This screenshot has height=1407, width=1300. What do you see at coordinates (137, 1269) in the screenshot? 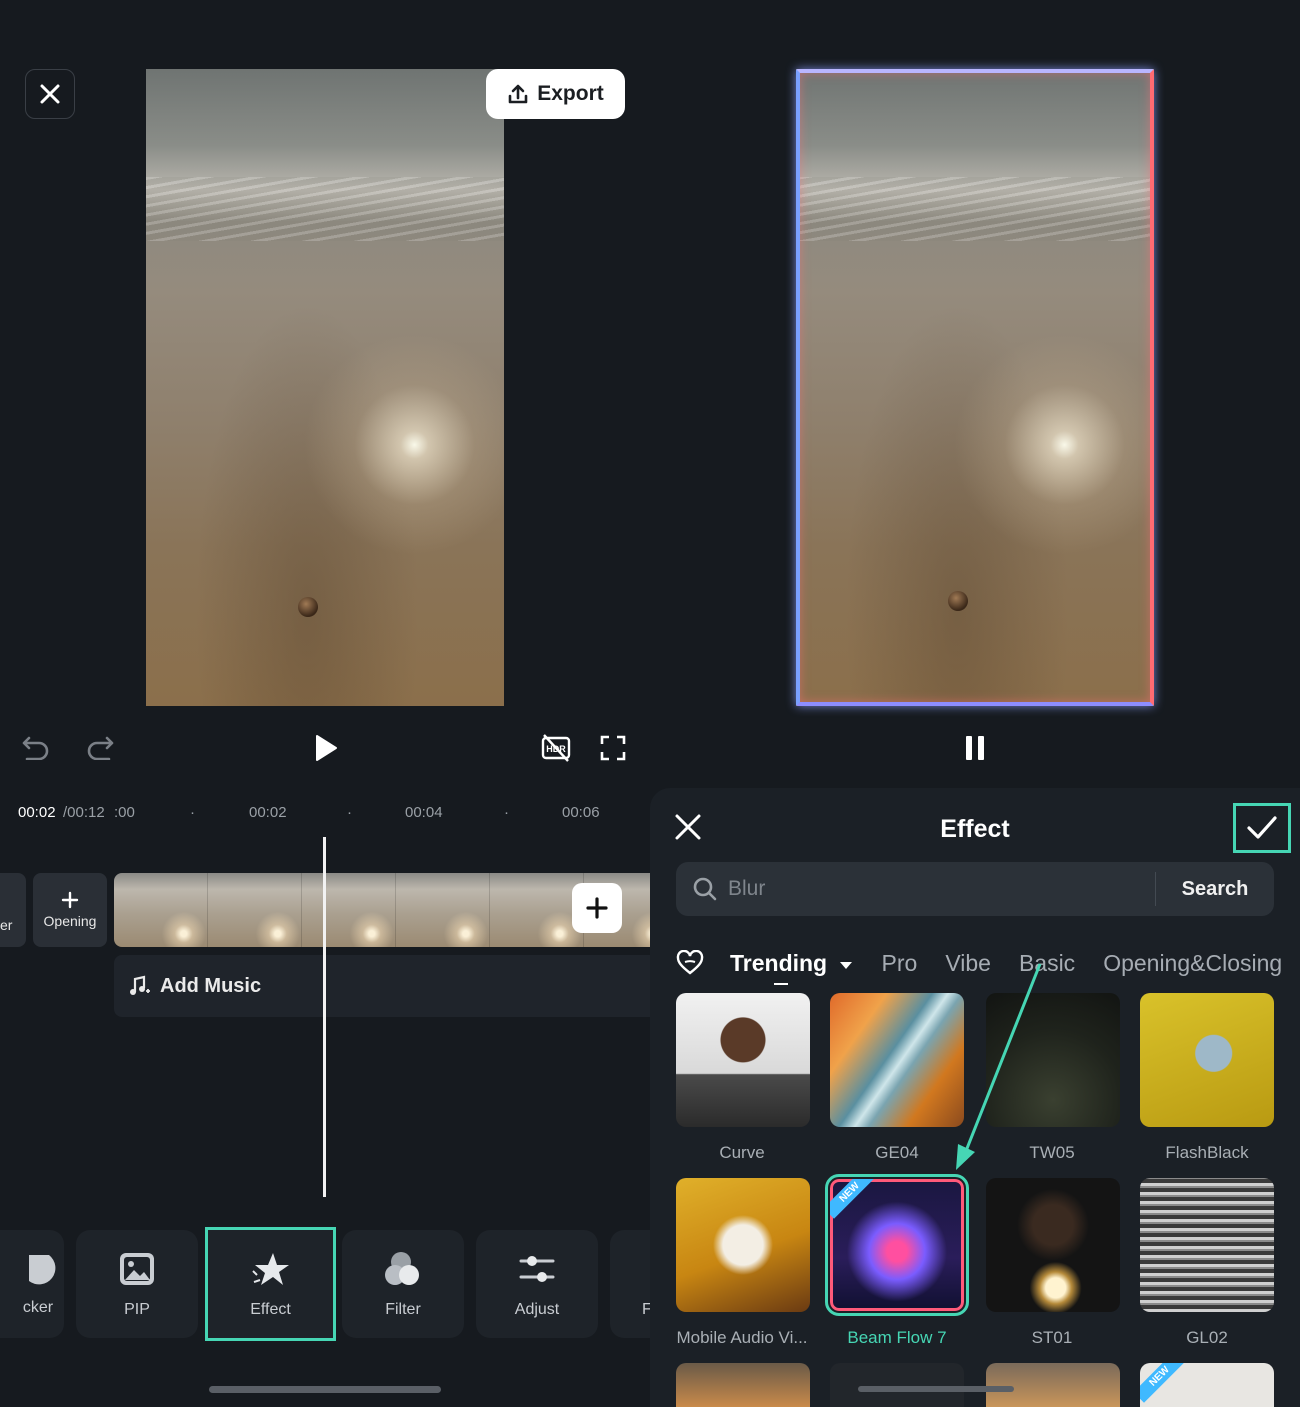
I see `image-icon` at bounding box center [137, 1269].